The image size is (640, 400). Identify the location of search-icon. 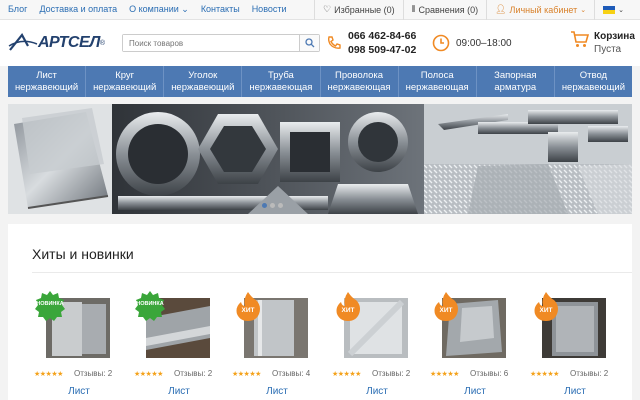
(309, 43).